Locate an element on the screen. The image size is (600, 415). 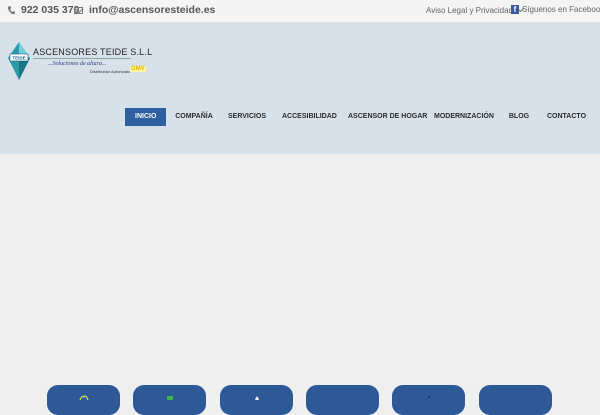
email-address: info@ascensoresteide.es is located at coordinates (152, 10).